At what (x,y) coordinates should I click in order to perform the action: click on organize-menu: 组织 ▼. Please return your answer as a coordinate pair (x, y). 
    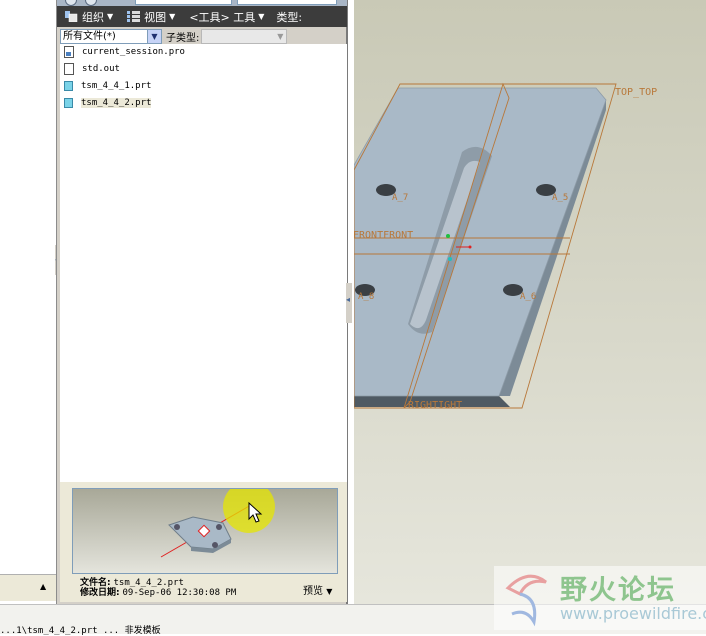
    Looking at the image, I should click on (89, 17).